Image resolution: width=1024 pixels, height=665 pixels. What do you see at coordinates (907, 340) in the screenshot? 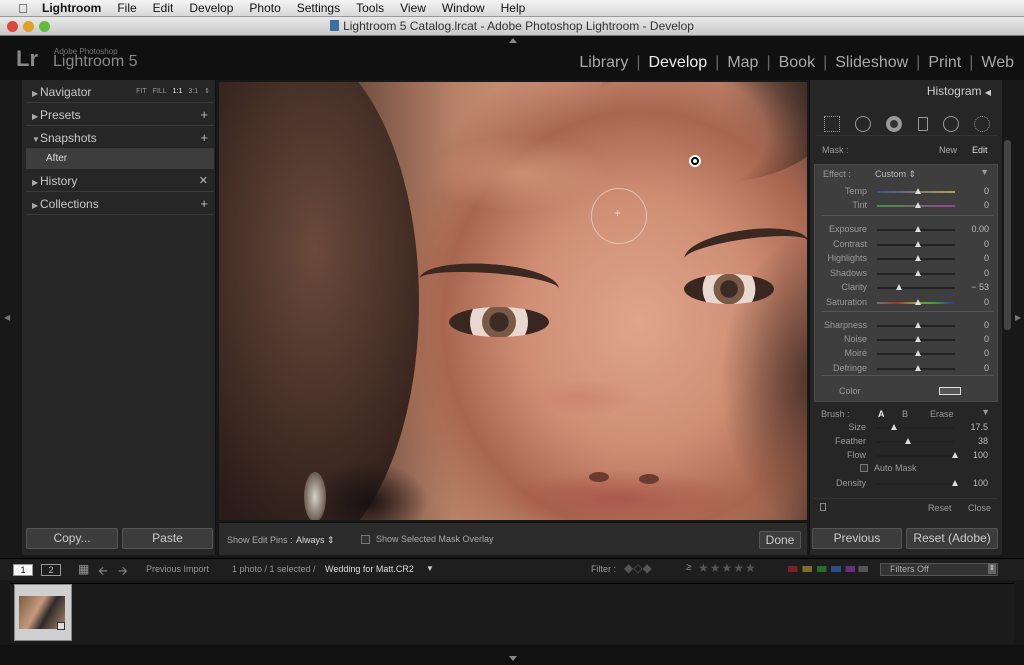
I see `slider-noise: Noise 0` at bounding box center [907, 340].